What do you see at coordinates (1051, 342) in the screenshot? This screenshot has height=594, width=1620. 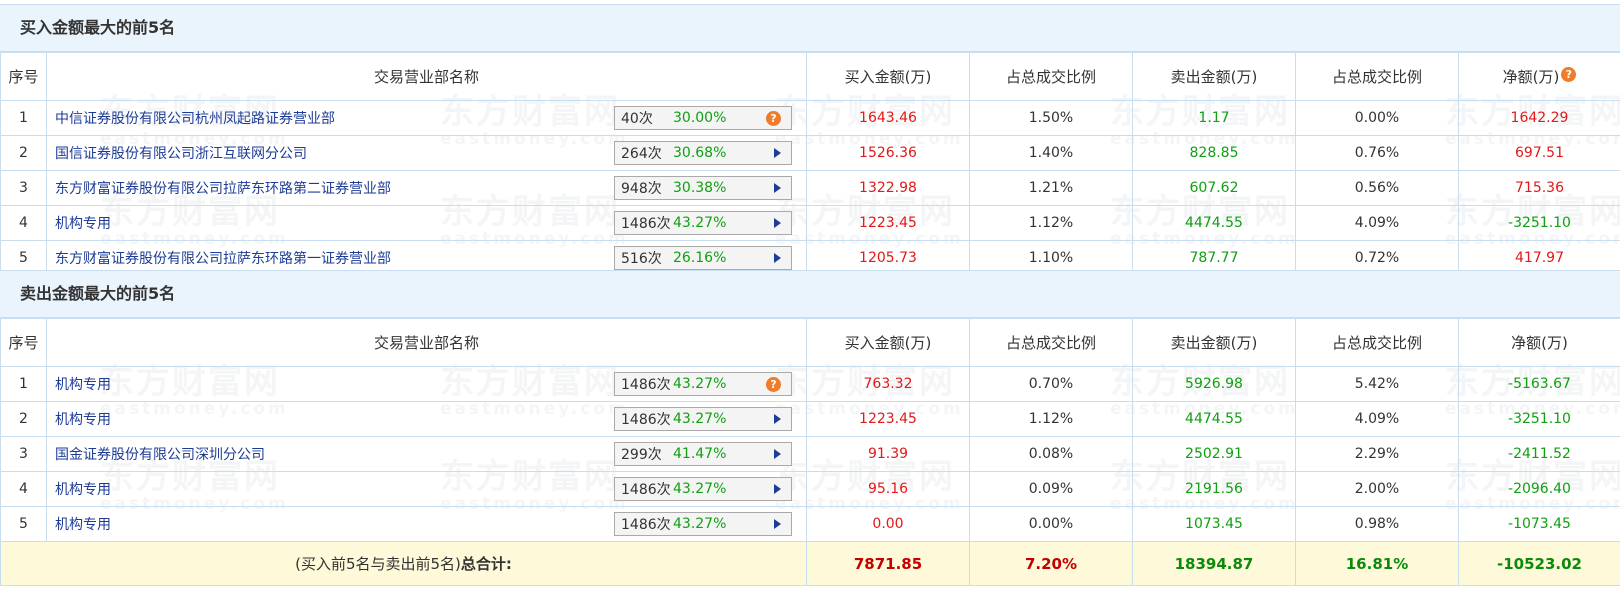 I see `header-buy-ratio: 占总成交比例` at bounding box center [1051, 342].